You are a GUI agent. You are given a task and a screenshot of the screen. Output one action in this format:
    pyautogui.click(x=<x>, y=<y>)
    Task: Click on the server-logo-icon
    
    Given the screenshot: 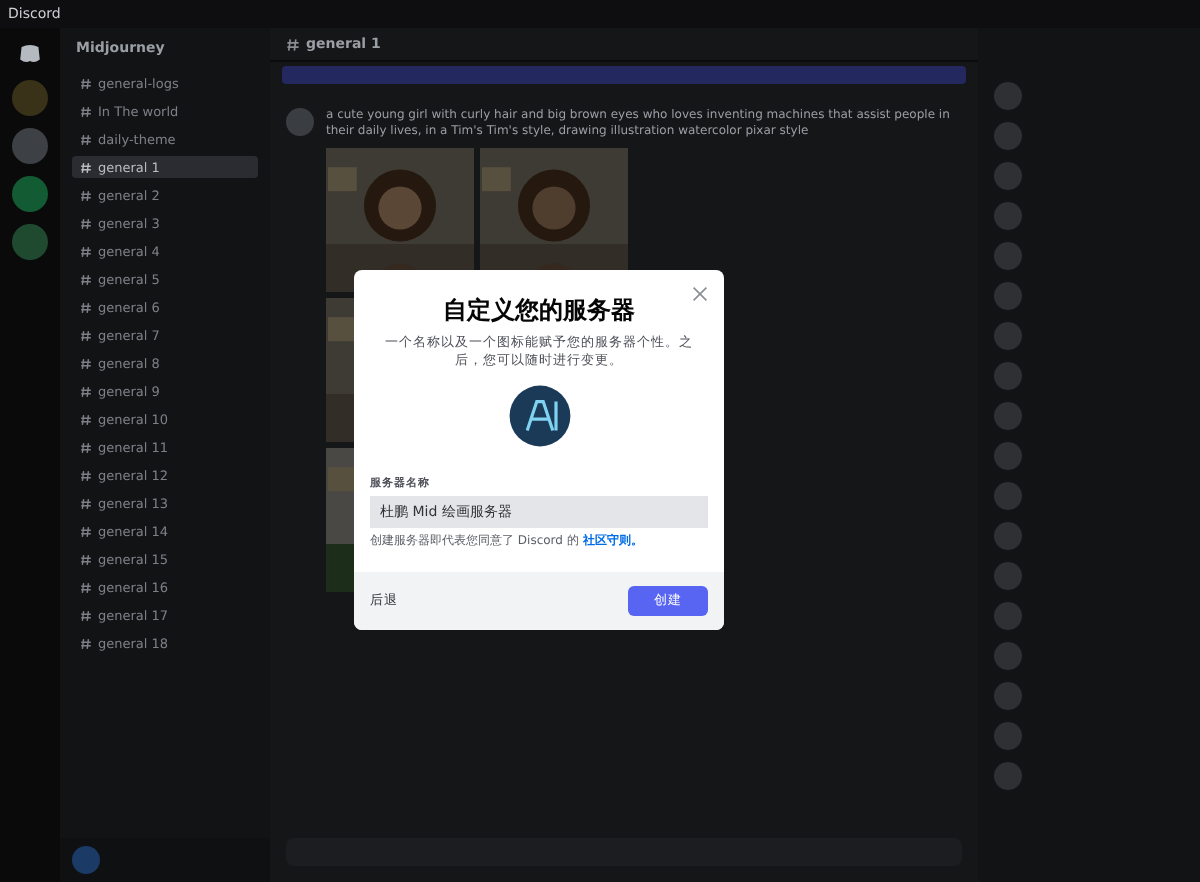 What is the action you would take?
    pyautogui.click(x=539, y=416)
    